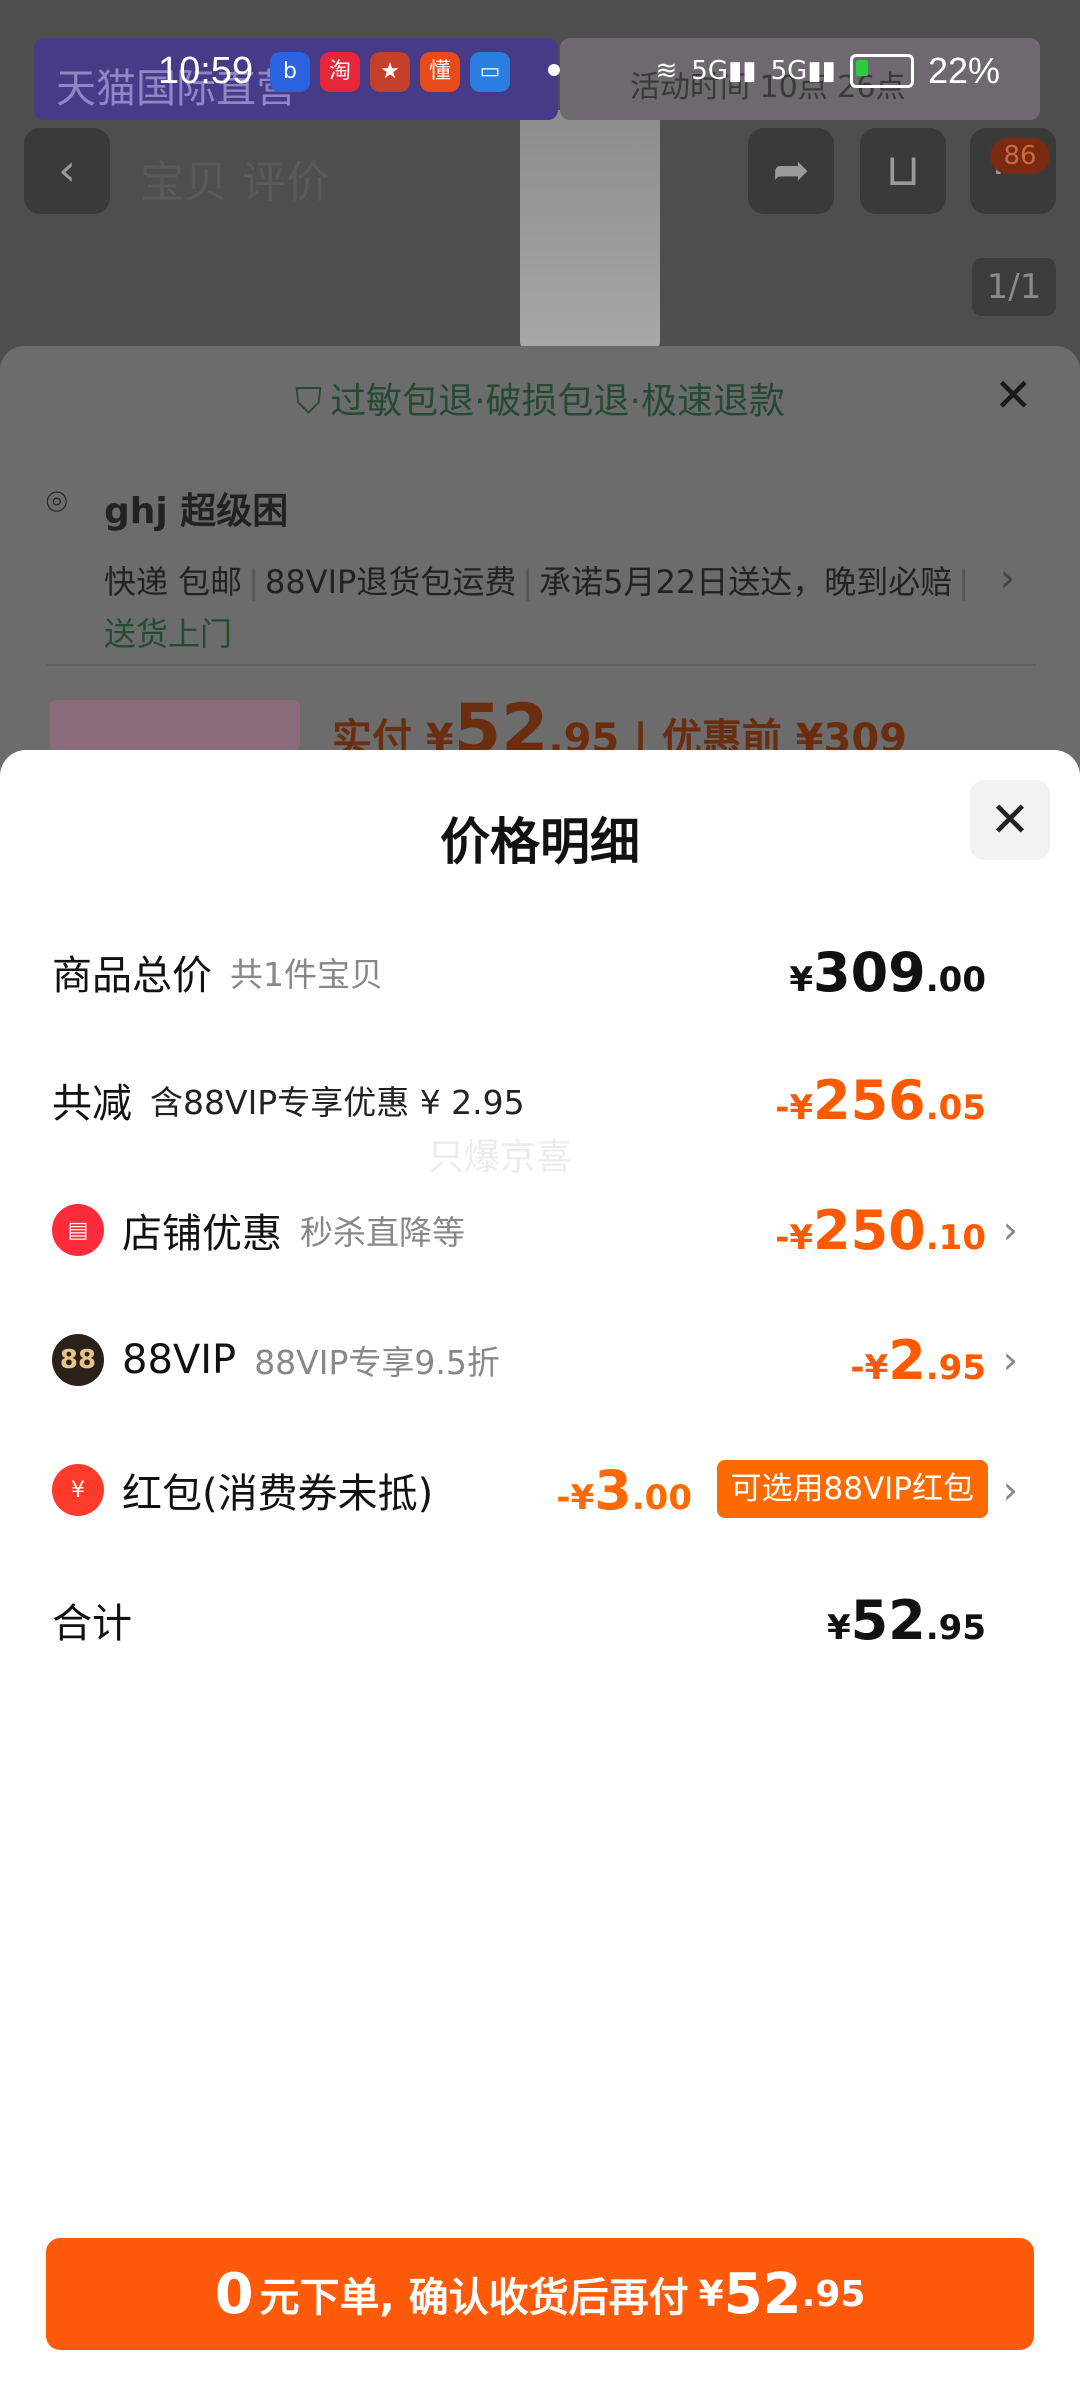 The image size is (1080, 2400). What do you see at coordinates (554, 70) in the screenshot?
I see `notification-dot` at bounding box center [554, 70].